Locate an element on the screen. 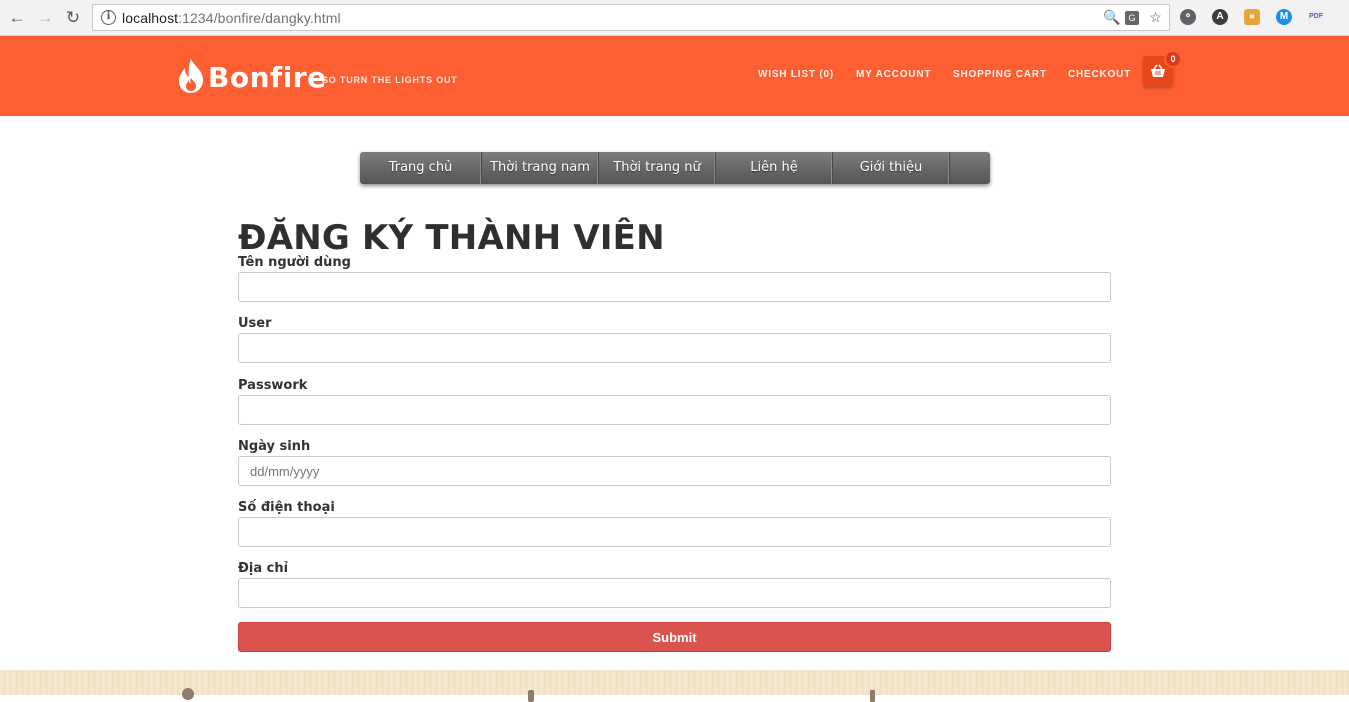  bookmark-star-icon: ☆ is located at coordinates (1155, 17).